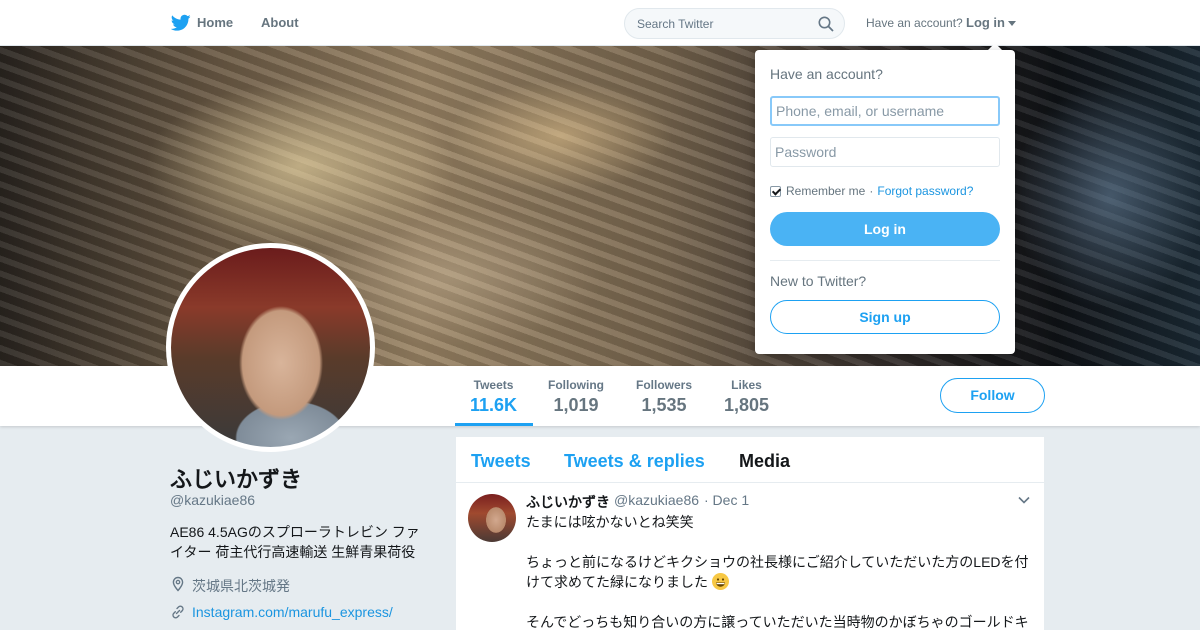  Describe the element at coordinates (825, 191) in the screenshot. I see `remember-label: Remember me` at that location.